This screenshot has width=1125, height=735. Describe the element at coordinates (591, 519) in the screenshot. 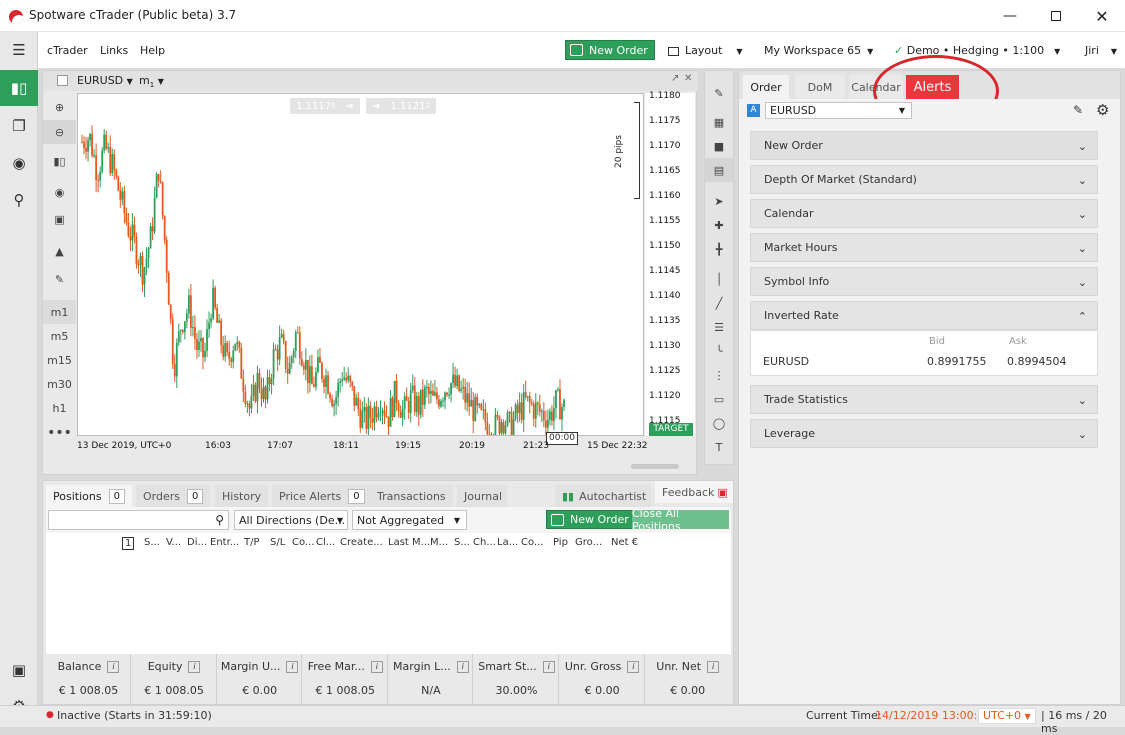

I see `positions-new-order-button: New Order` at that location.